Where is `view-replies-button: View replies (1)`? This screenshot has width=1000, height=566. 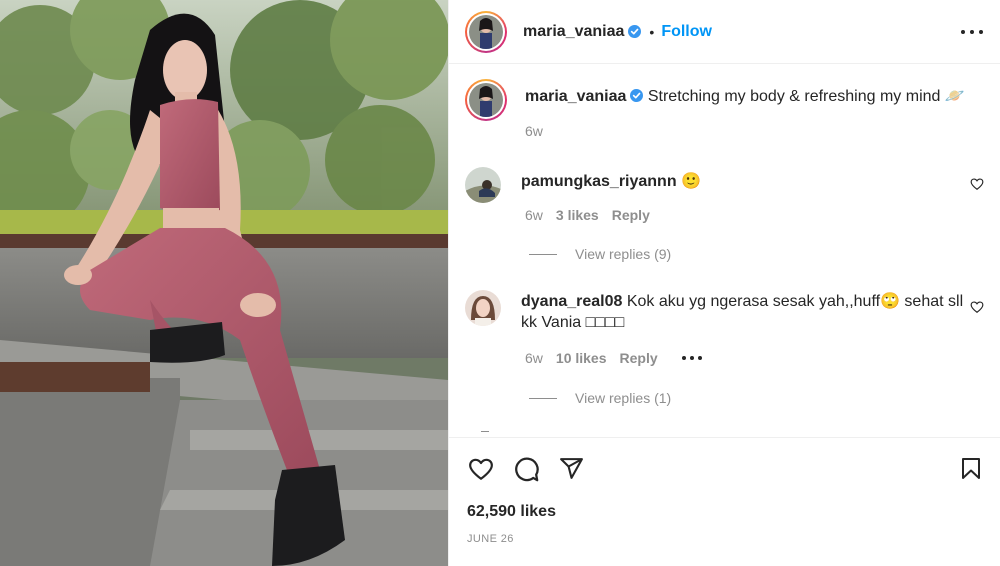
view-replies-button: View replies (1) is located at coordinates (600, 398).